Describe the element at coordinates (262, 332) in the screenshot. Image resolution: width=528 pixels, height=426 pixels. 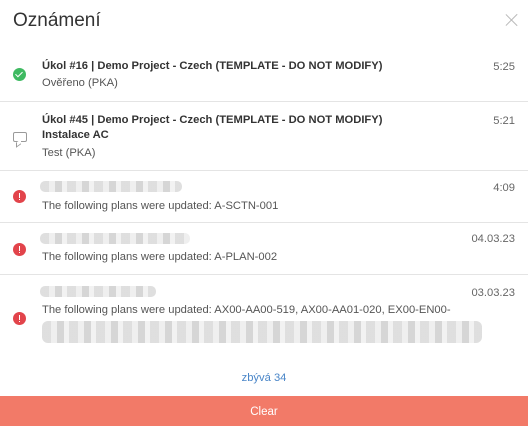
I see `redacted-text` at that location.